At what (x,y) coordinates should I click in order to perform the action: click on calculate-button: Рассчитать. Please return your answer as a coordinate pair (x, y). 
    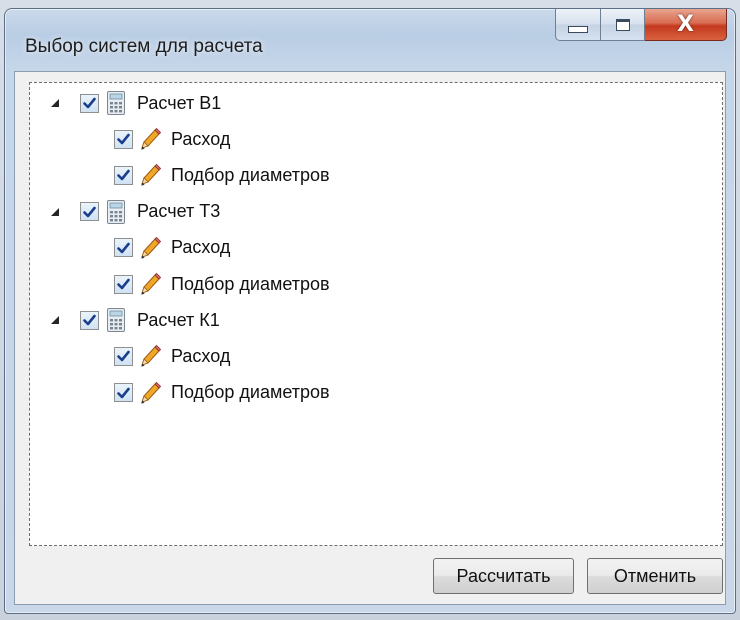
    Looking at the image, I should click on (503, 576).